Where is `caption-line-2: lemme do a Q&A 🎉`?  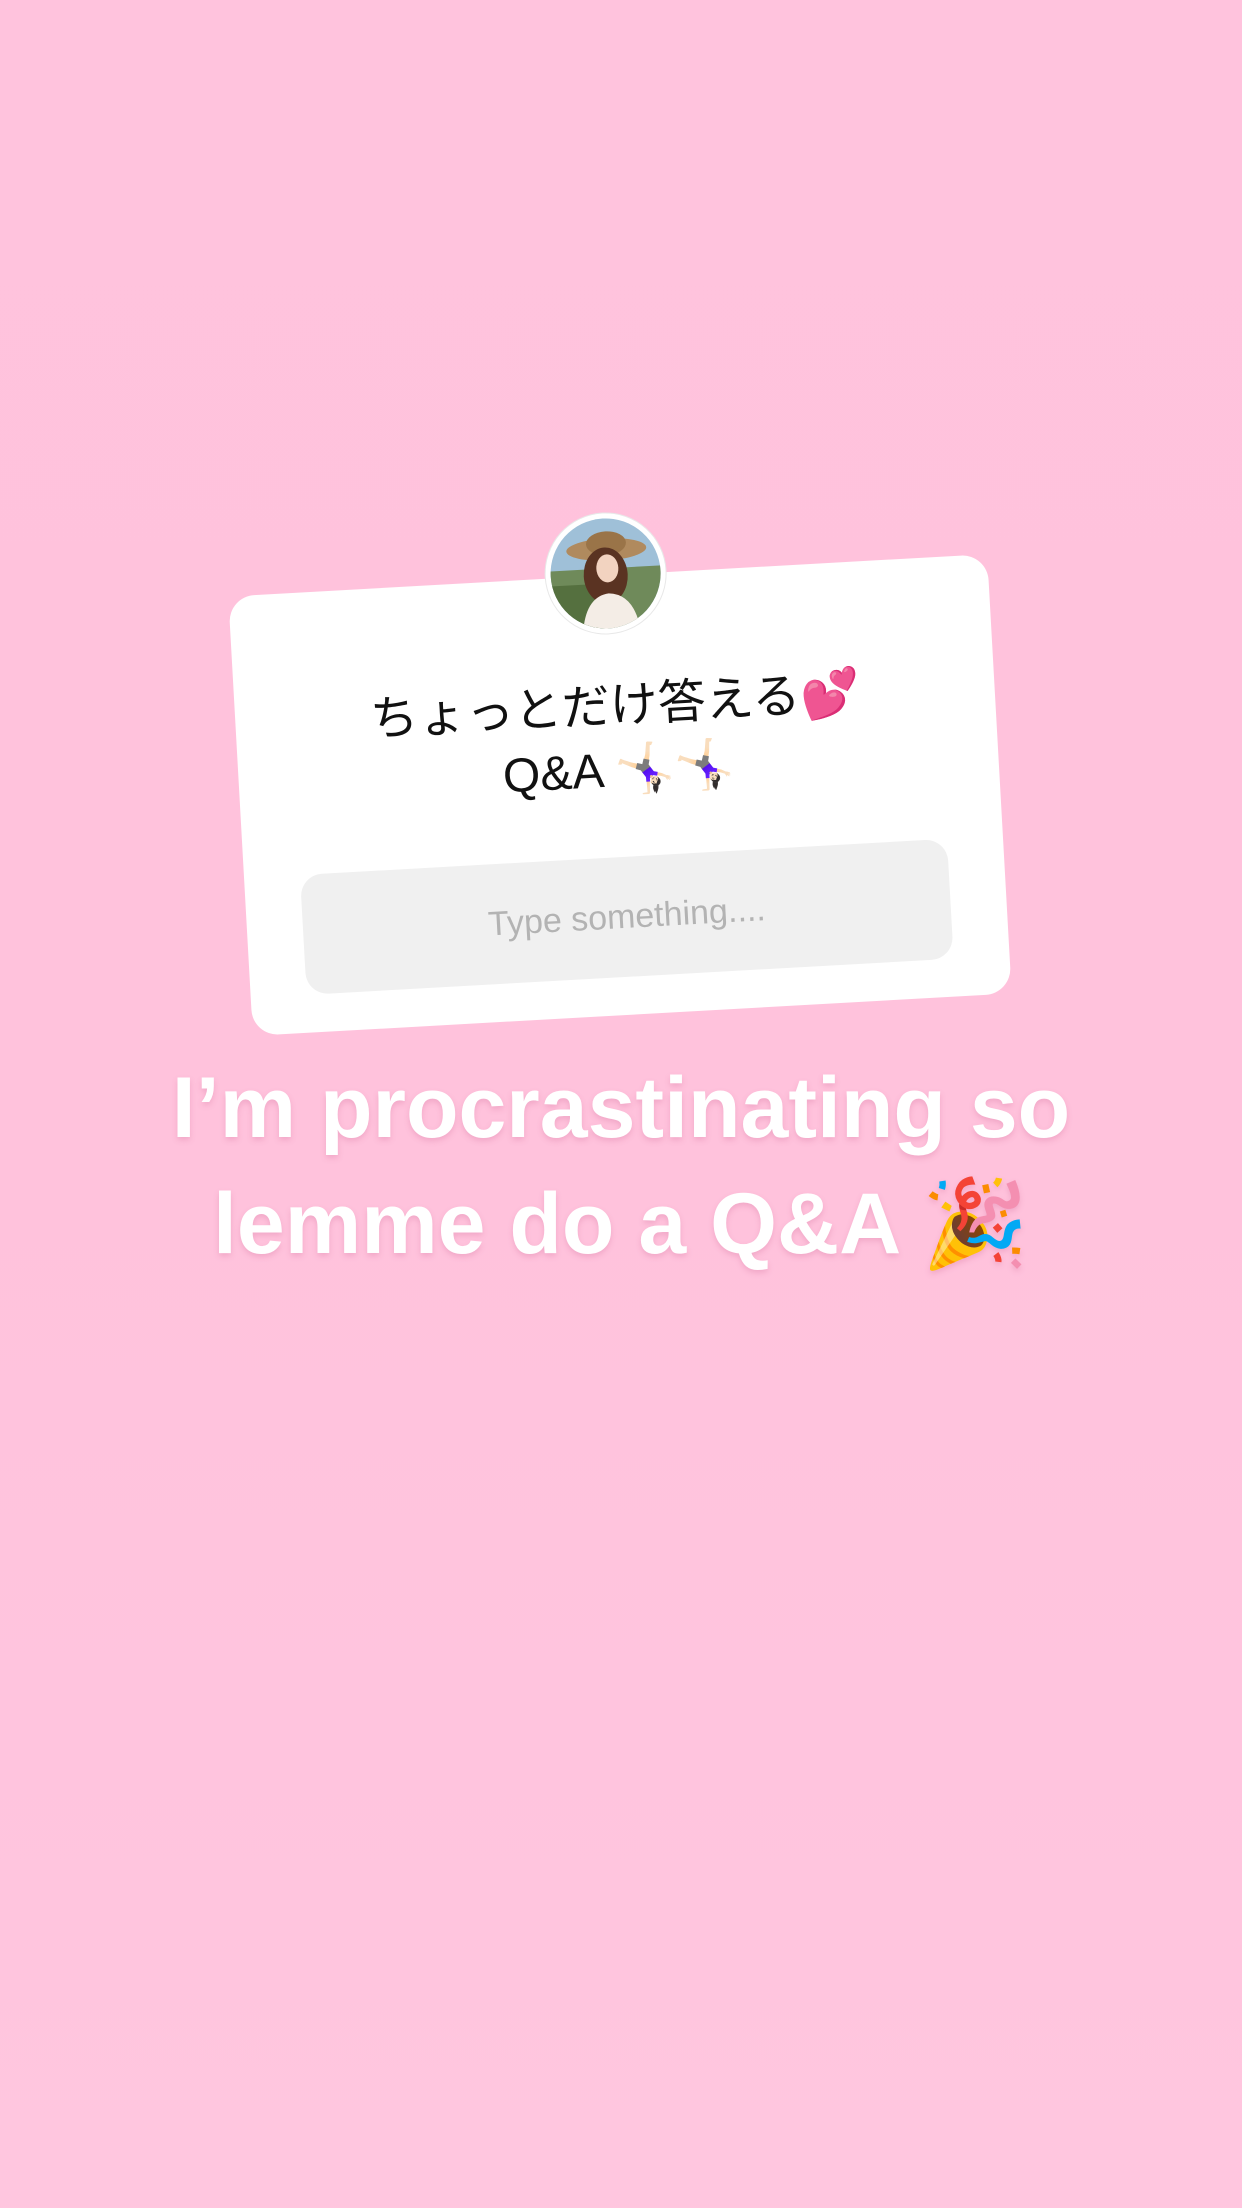
caption-line-2: lemme do a Q&A 🎉 is located at coordinates (621, 1224).